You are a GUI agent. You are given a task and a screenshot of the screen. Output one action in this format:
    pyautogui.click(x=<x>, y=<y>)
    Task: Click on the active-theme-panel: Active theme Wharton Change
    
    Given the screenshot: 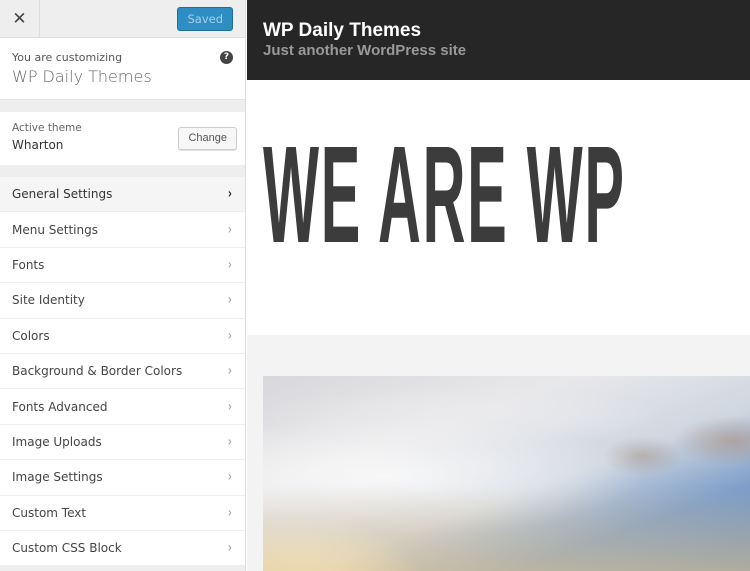 What is the action you would take?
    pyautogui.click(x=122, y=138)
    